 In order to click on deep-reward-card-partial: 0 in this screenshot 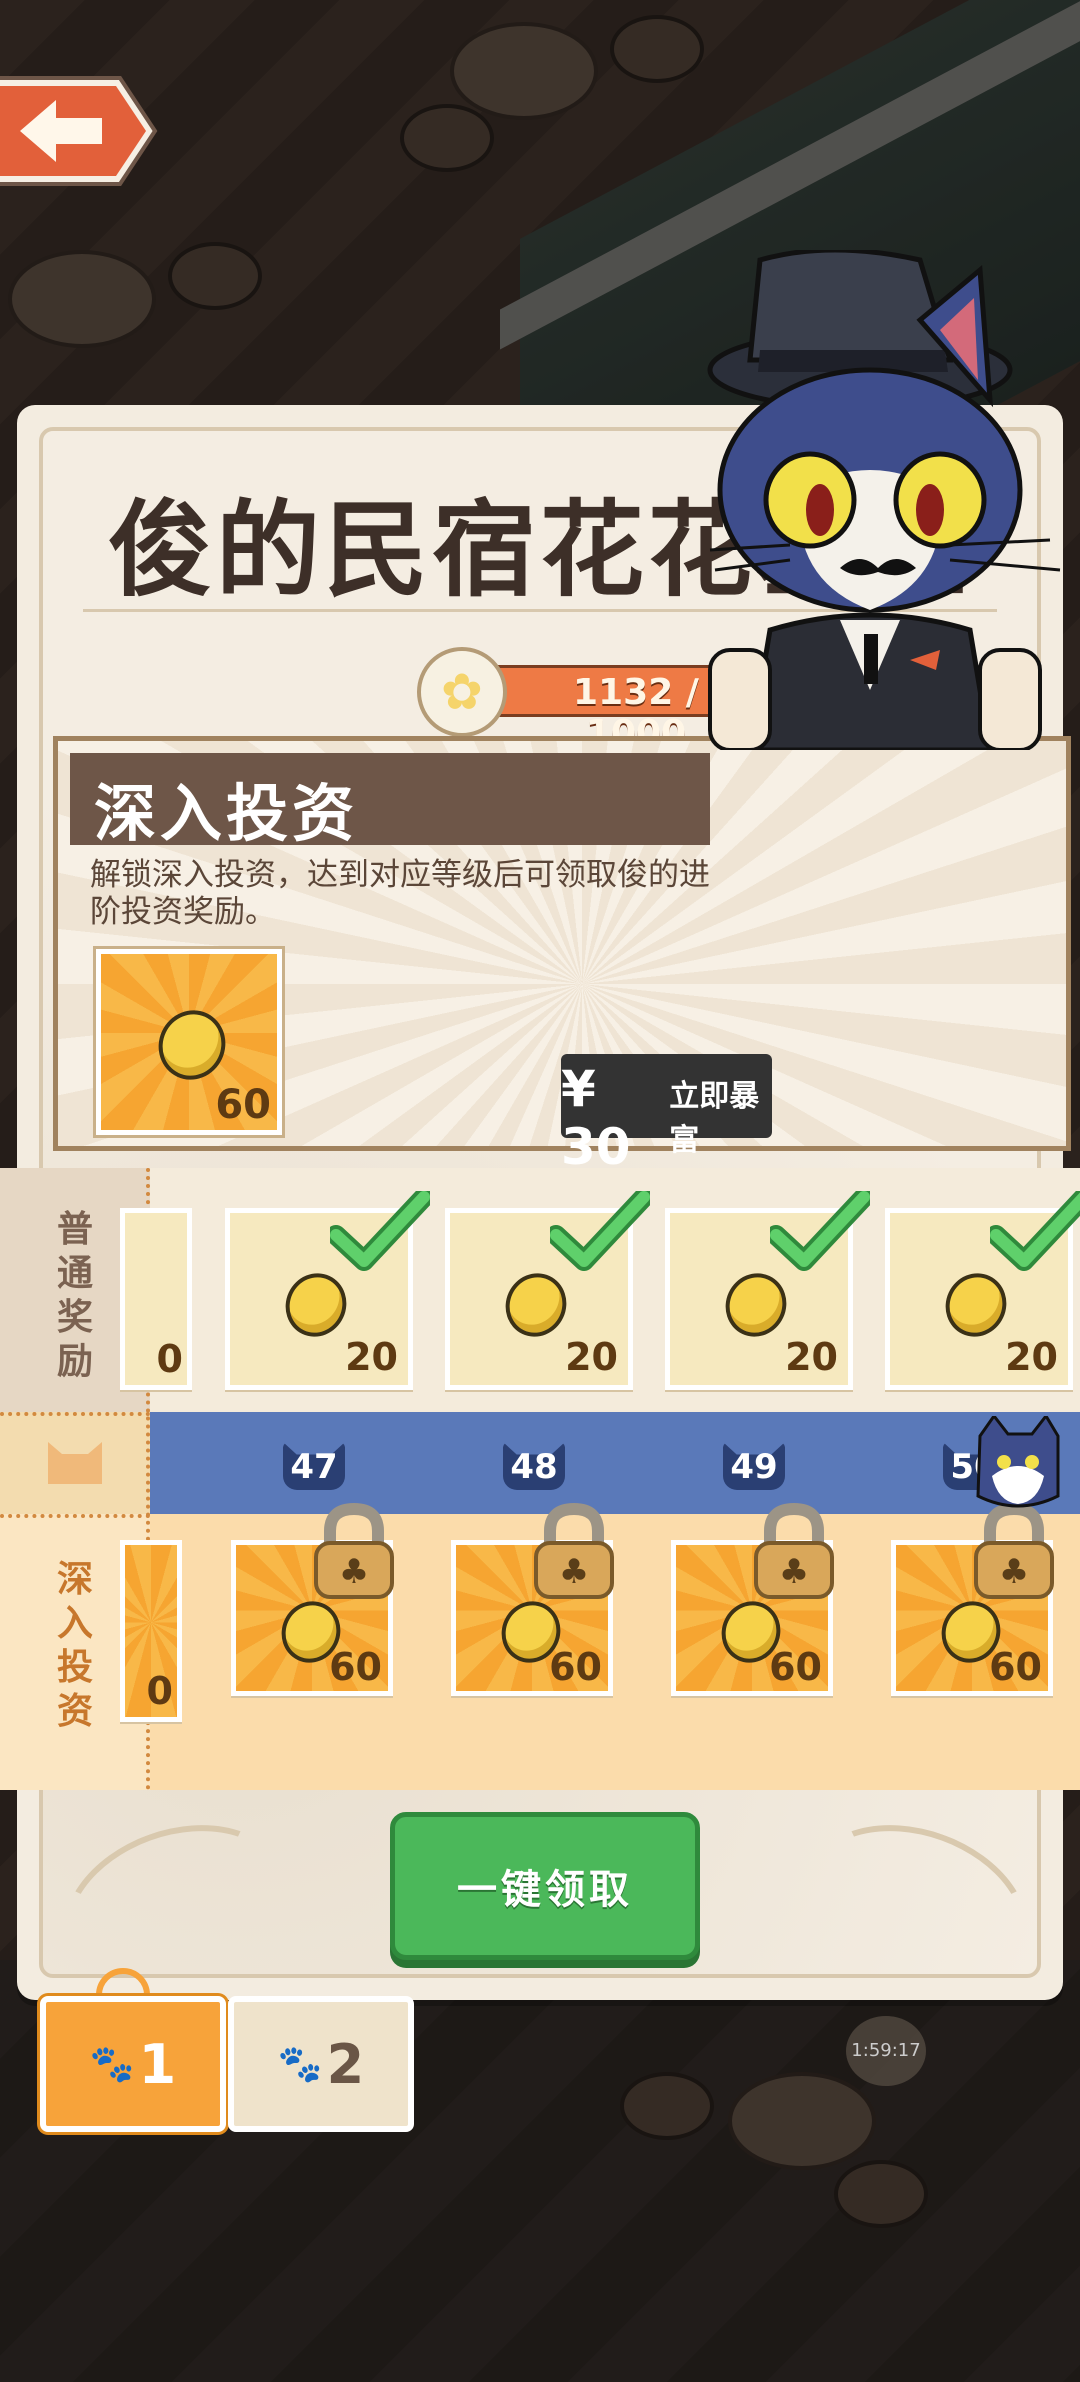, I will do `click(151, 1631)`.